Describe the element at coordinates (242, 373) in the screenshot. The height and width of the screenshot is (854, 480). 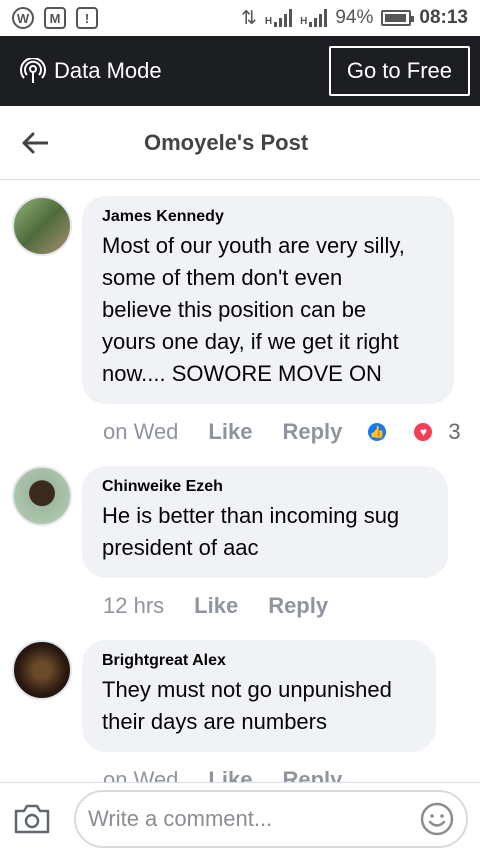
I see `comment-line: now.... SOWORE MOVE ON` at that location.